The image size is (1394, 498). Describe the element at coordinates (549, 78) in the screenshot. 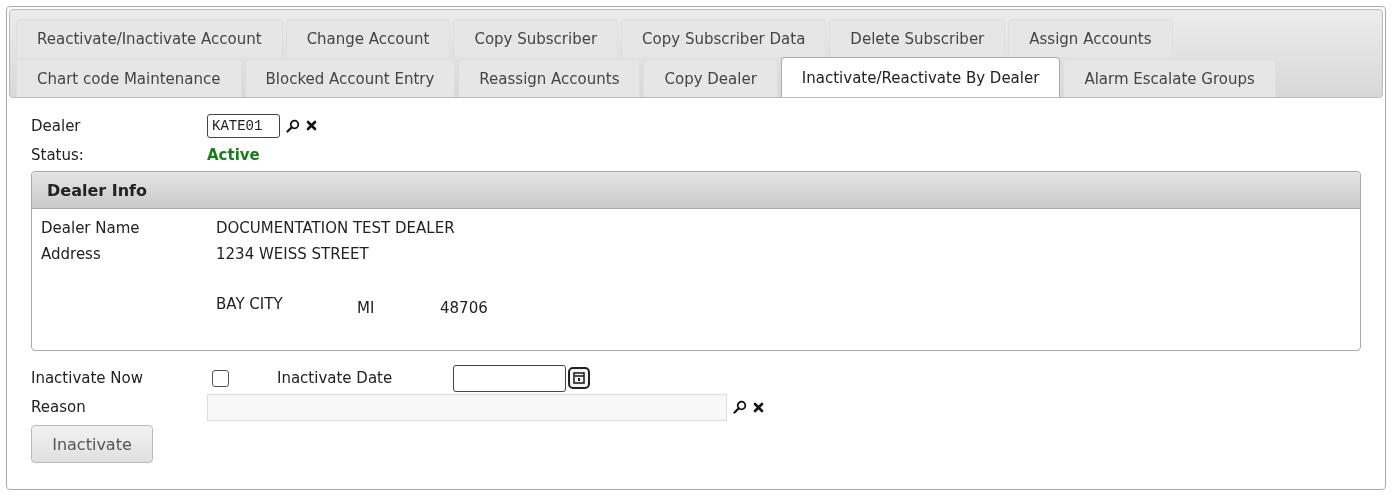

I see `tab: Reassign Accounts` at that location.